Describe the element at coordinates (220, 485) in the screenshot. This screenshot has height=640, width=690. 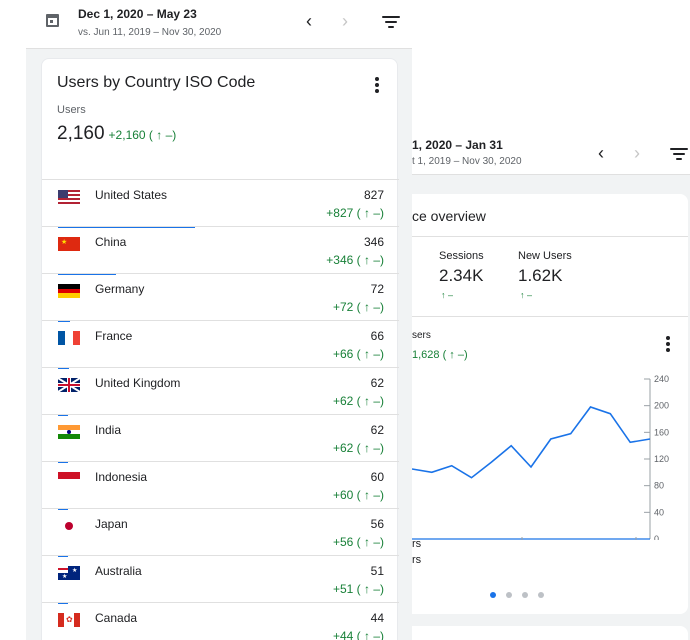
I see `country-row: Indonesia 60 +60 ( ↑ –)` at that location.